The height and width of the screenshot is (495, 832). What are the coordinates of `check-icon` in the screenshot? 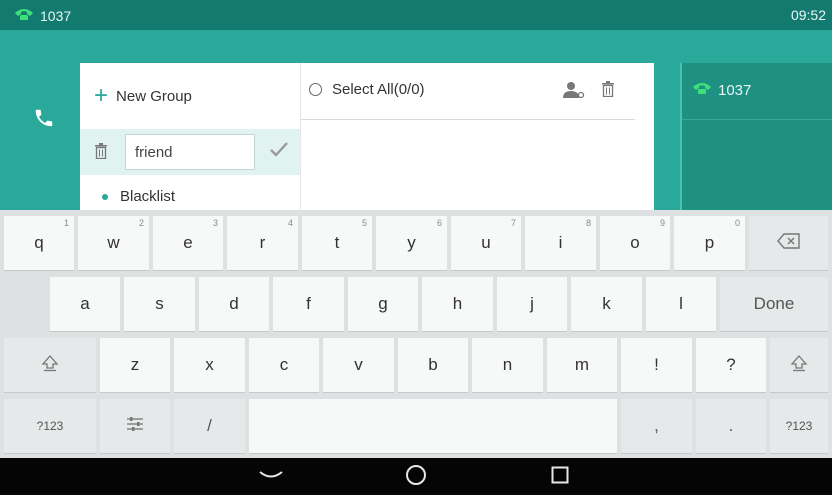 It's located at (279, 151).